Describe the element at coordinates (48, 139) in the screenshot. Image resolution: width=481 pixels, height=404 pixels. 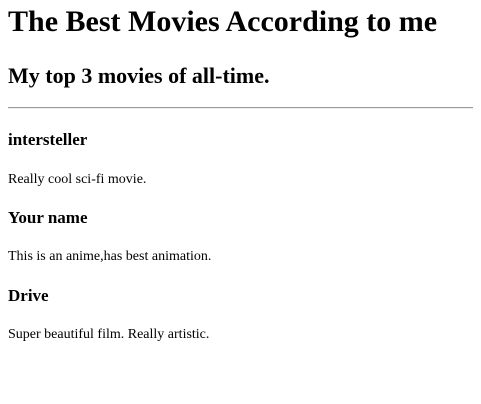
I see `movie-title-1: intersteller` at that location.